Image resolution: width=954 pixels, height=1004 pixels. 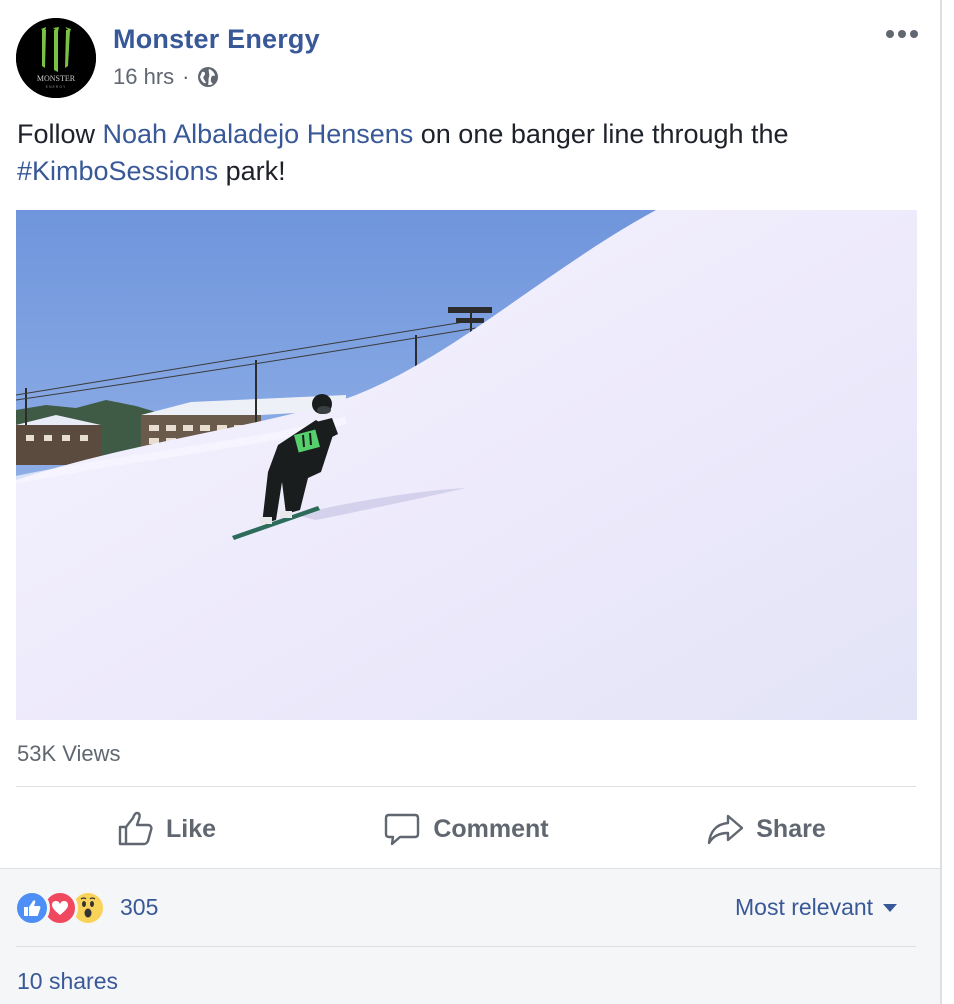 I want to click on sort-label: Most relevant, so click(x=804, y=907).